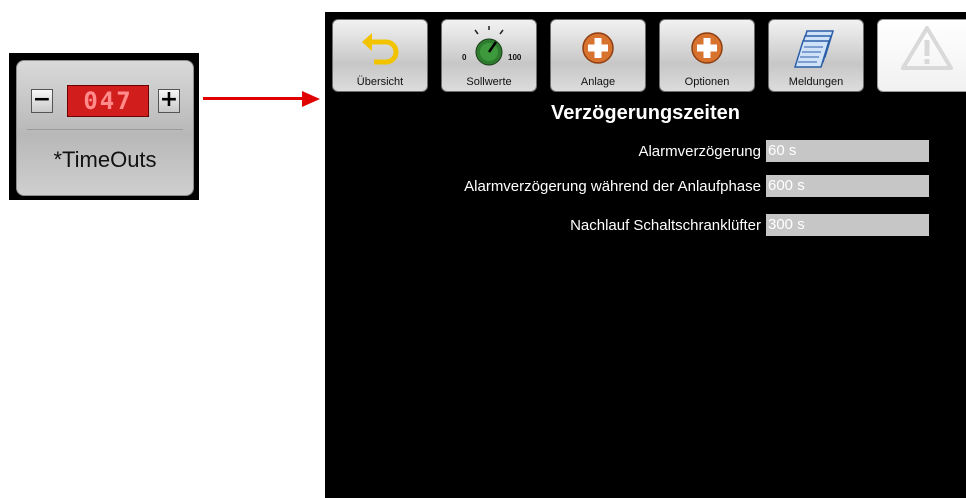 The width and height of the screenshot is (966, 498). Describe the element at coordinates (707, 82) in the screenshot. I see `toolbar-button-label: Optionen` at that location.